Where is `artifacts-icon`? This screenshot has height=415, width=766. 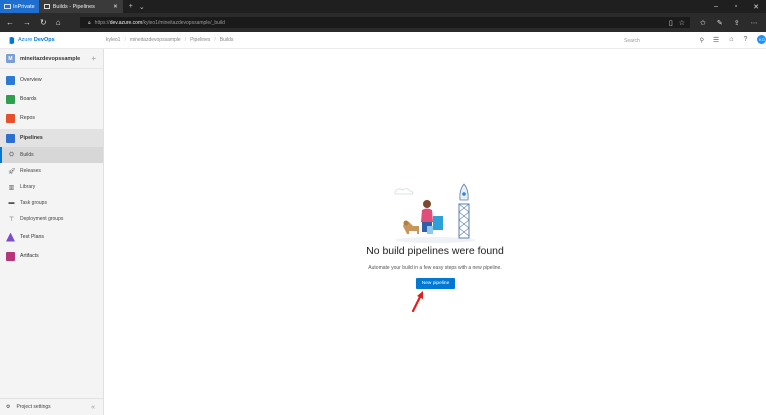
artifacts-icon is located at coordinates (10, 256).